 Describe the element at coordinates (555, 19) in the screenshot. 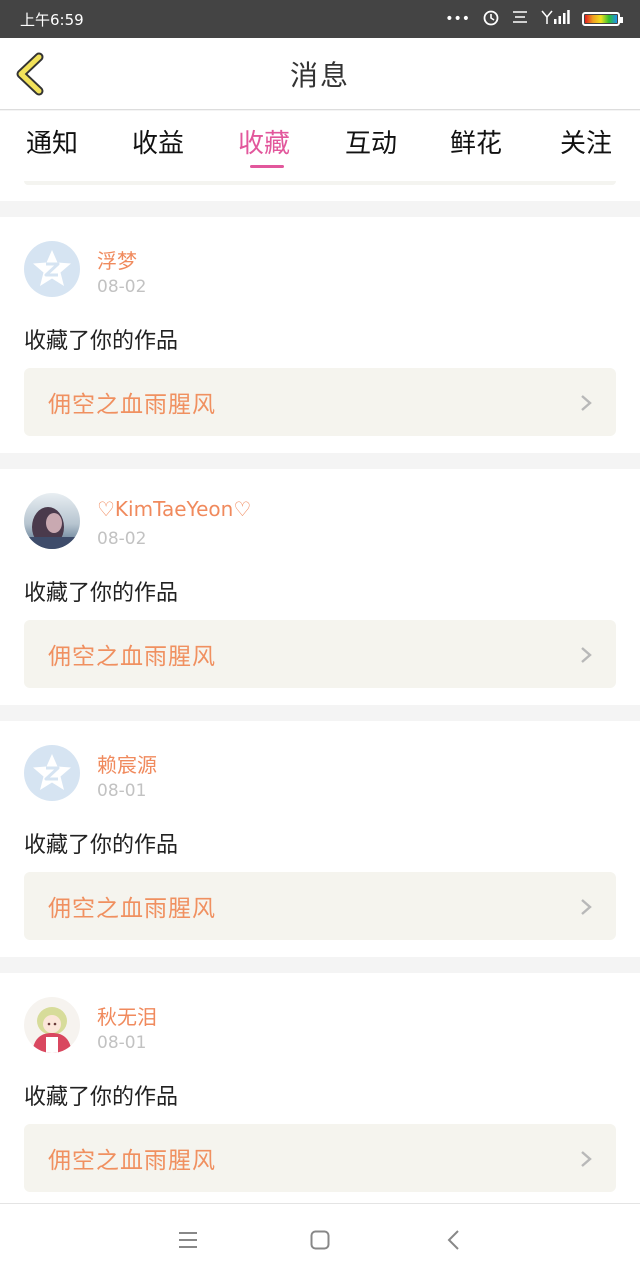

I see `signal-bars-icon` at that location.